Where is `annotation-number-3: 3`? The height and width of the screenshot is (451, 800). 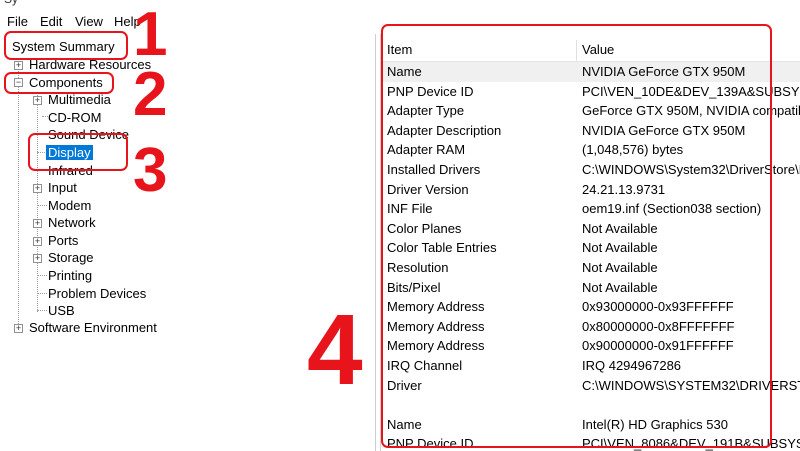
annotation-number-3: 3 is located at coordinates (150, 170).